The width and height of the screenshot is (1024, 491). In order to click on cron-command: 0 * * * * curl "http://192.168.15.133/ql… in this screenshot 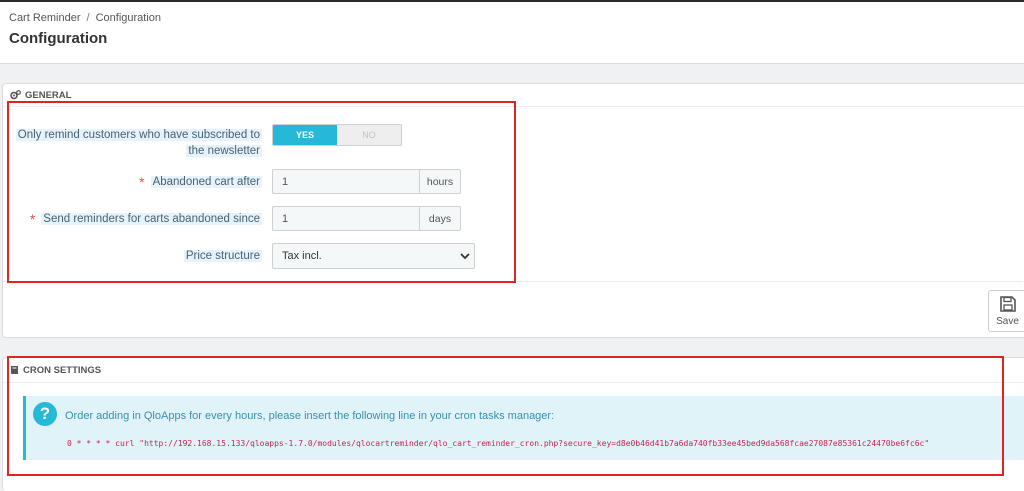, I will do `click(498, 443)`.